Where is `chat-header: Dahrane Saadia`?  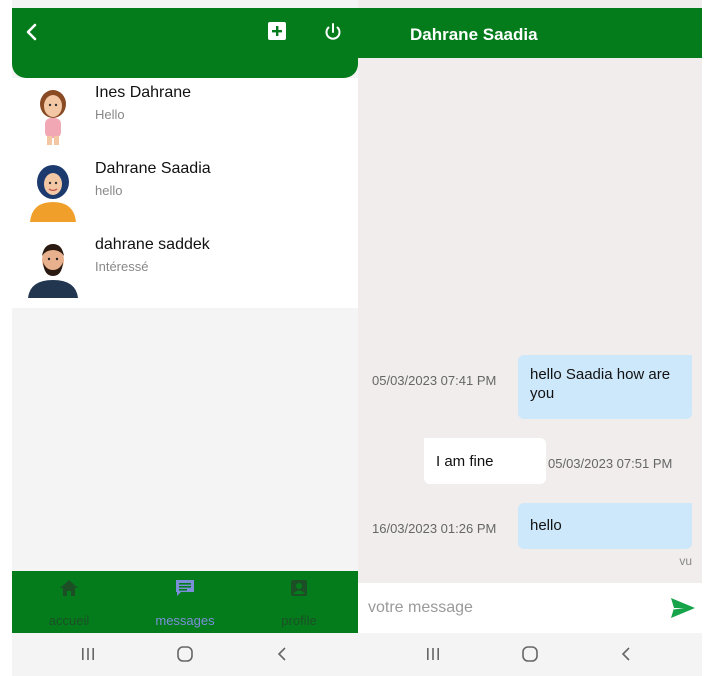 chat-header: Dahrane Saadia is located at coordinates (530, 33).